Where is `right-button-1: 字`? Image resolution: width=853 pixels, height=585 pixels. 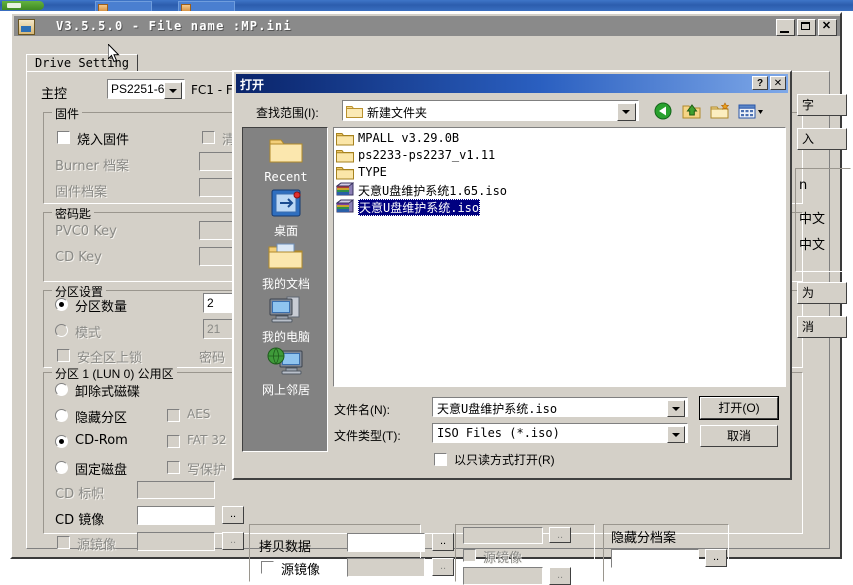 right-button-1: 字 is located at coordinates (822, 105).